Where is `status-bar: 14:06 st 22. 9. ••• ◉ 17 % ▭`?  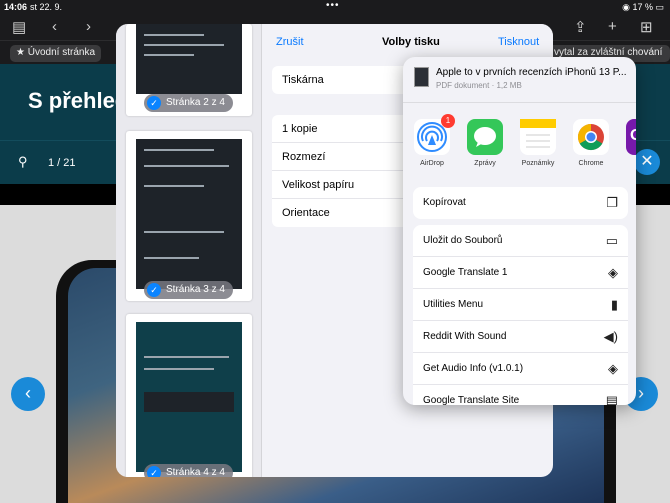 status-bar: 14:06 st 22. 9. ••• ◉ 17 % ▭ is located at coordinates (335, 7).